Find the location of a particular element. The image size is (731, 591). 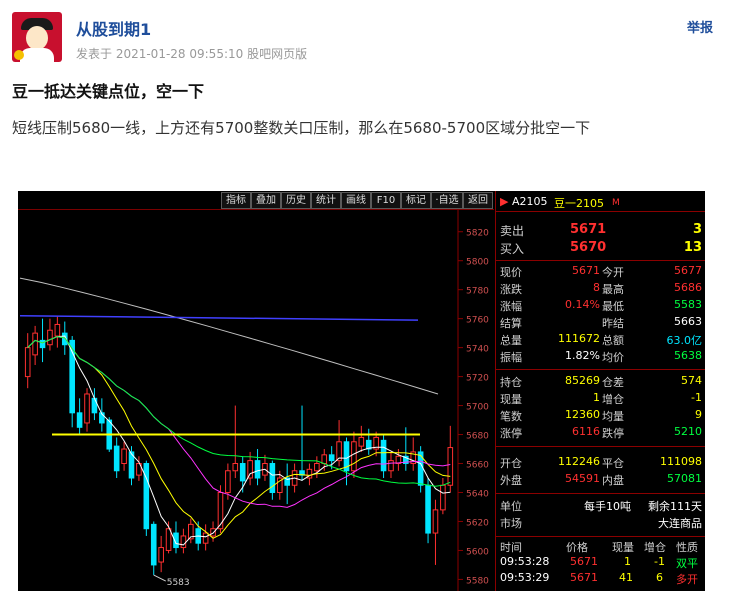

position-row: 涨停 6116 跌停 5210 is located at coordinates (601, 432).